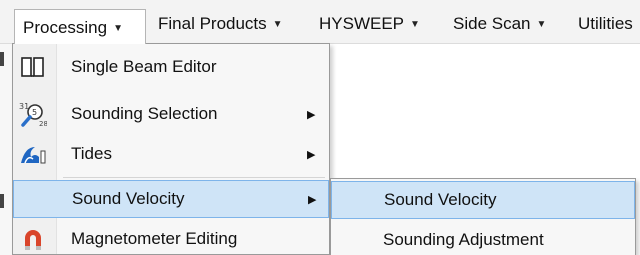 The height and width of the screenshot is (255, 640). What do you see at coordinates (144, 66) in the screenshot?
I see `menu-item-label: Single Beam Editor` at bounding box center [144, 66].